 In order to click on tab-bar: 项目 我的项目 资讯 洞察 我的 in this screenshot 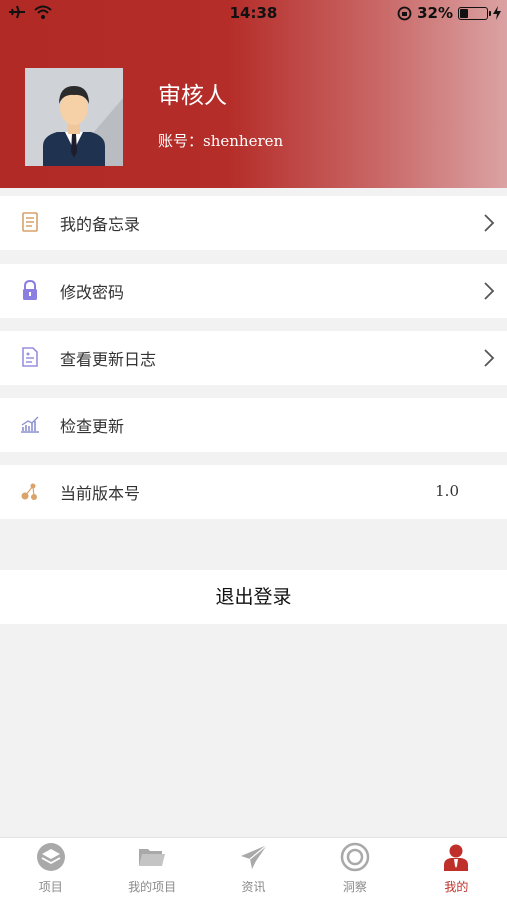, I will do `click(253, 868)`.